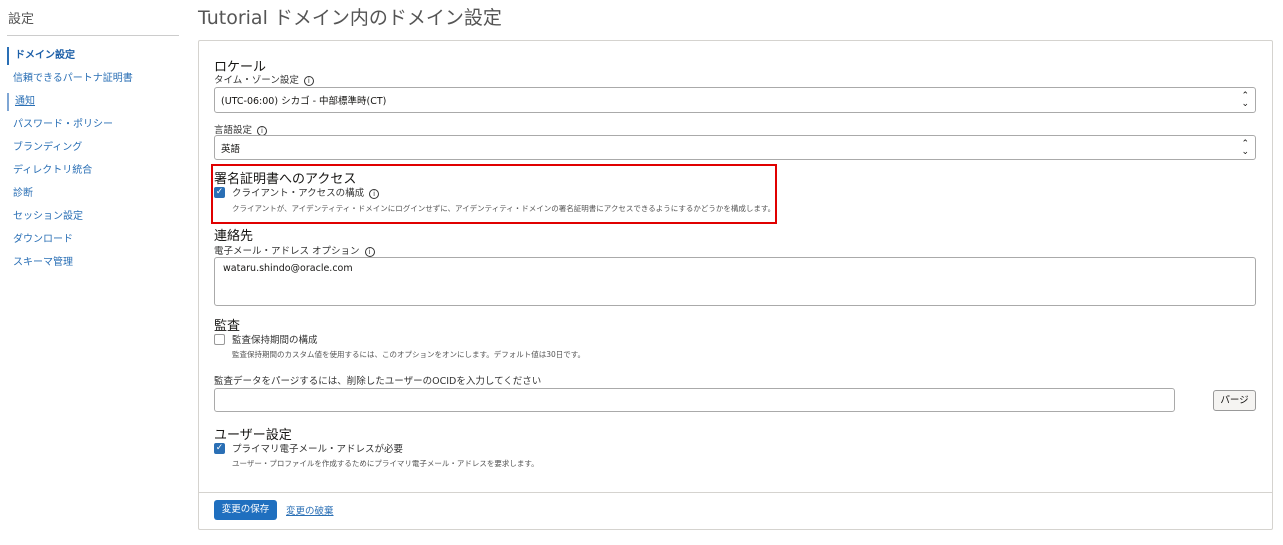 This screenshot has width=1283, height=545. Describe the element at coordinates (21, 19) in the screenshot. I see `sidebar-title: 設定` at that location.